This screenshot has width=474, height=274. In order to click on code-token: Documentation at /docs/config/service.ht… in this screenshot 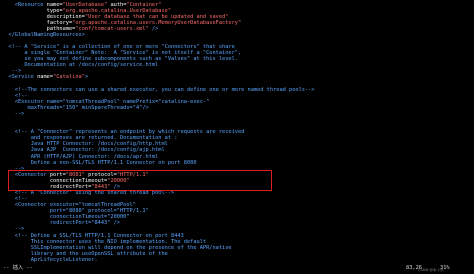, I will do `click(80, 65)`.